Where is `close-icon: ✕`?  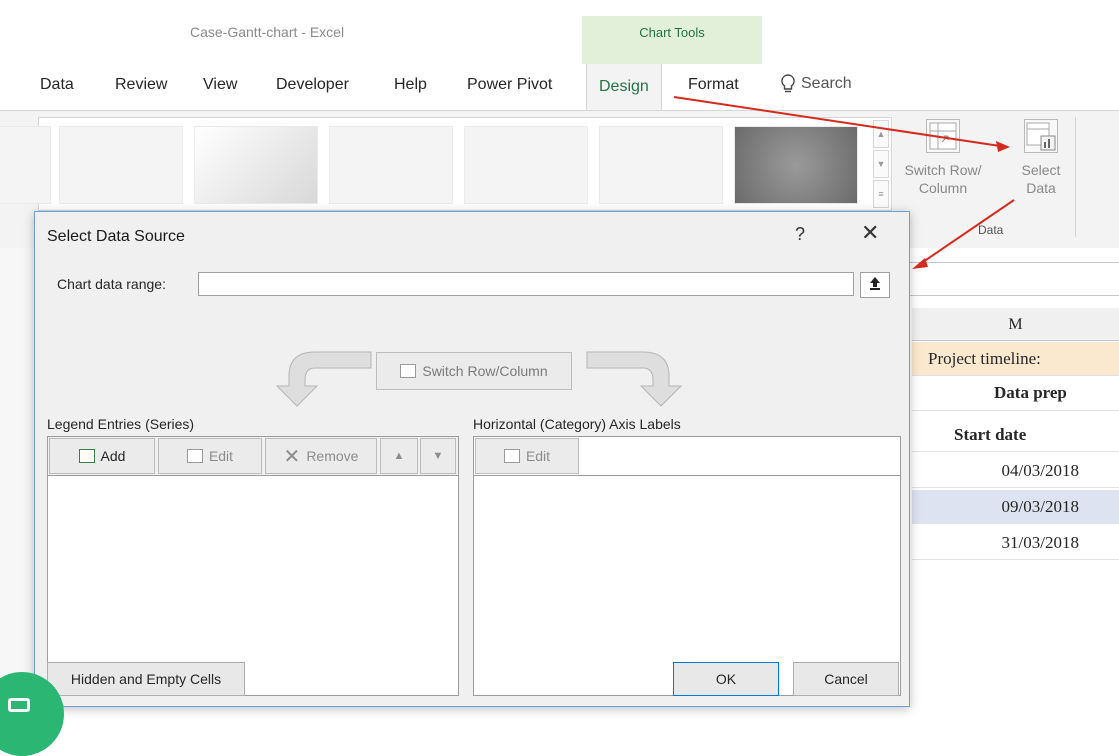
close-icon: ✕ is located at coordinates (870, 233).